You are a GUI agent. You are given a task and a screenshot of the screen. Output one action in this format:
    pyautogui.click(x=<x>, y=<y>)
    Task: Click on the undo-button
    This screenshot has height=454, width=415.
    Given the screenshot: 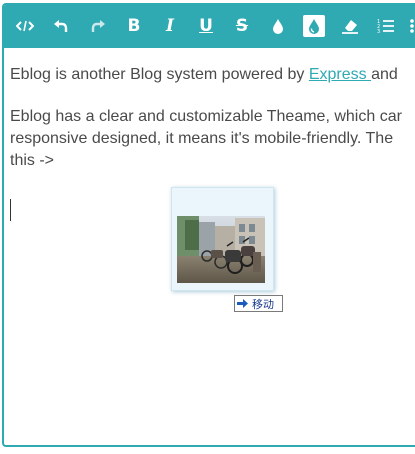 What is the action you would take?
    pyautogui.click(x=61, y=26)
    